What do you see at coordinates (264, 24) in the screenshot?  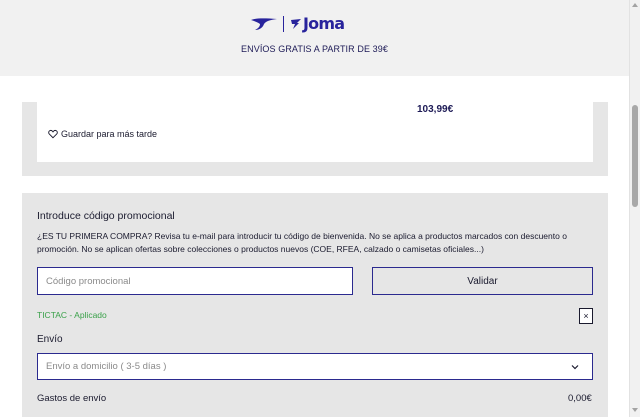 I see `joma-mark-icon` at bounding box center [264, 24].